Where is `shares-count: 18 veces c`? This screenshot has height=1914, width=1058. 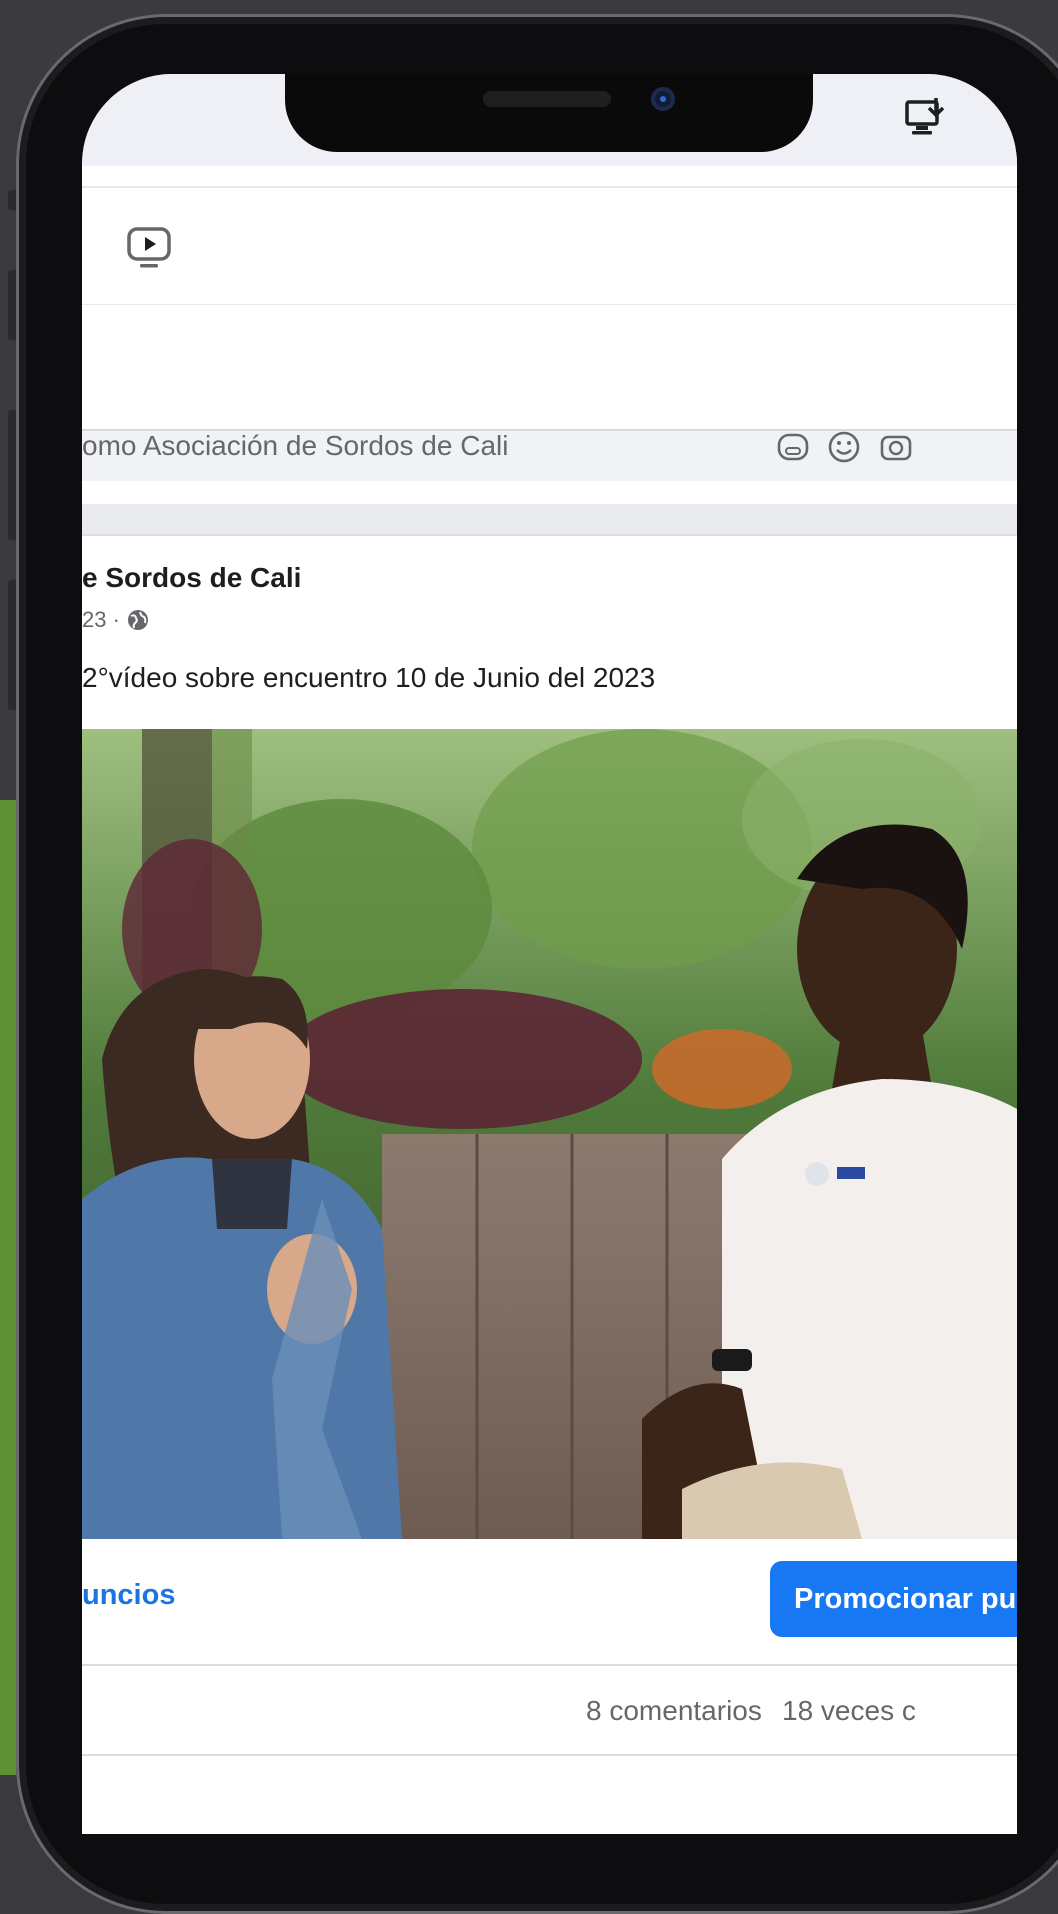
shares-count: 18 veces c is located at coordinates (849, 1711).